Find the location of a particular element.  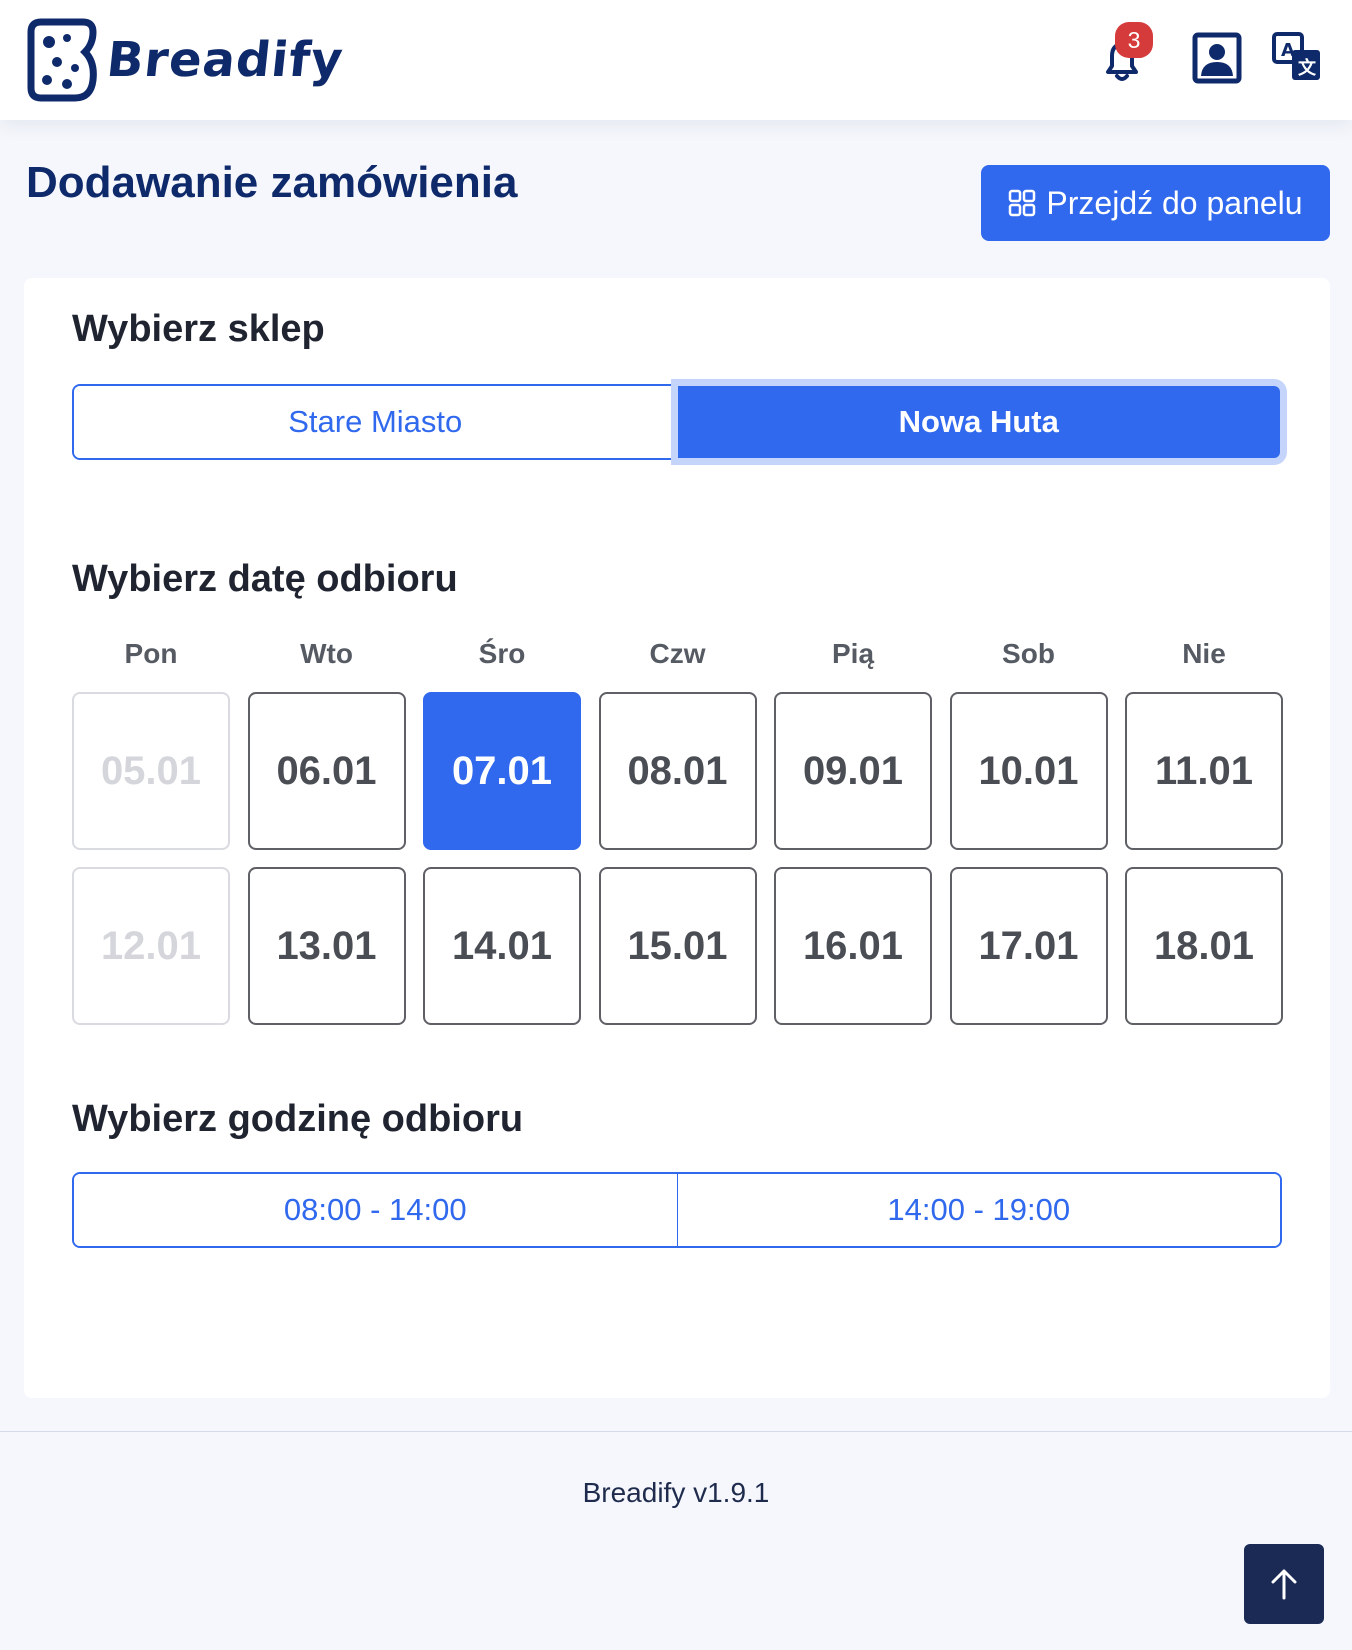

weekday-label: Nie is located at coordinates (1204, 653).